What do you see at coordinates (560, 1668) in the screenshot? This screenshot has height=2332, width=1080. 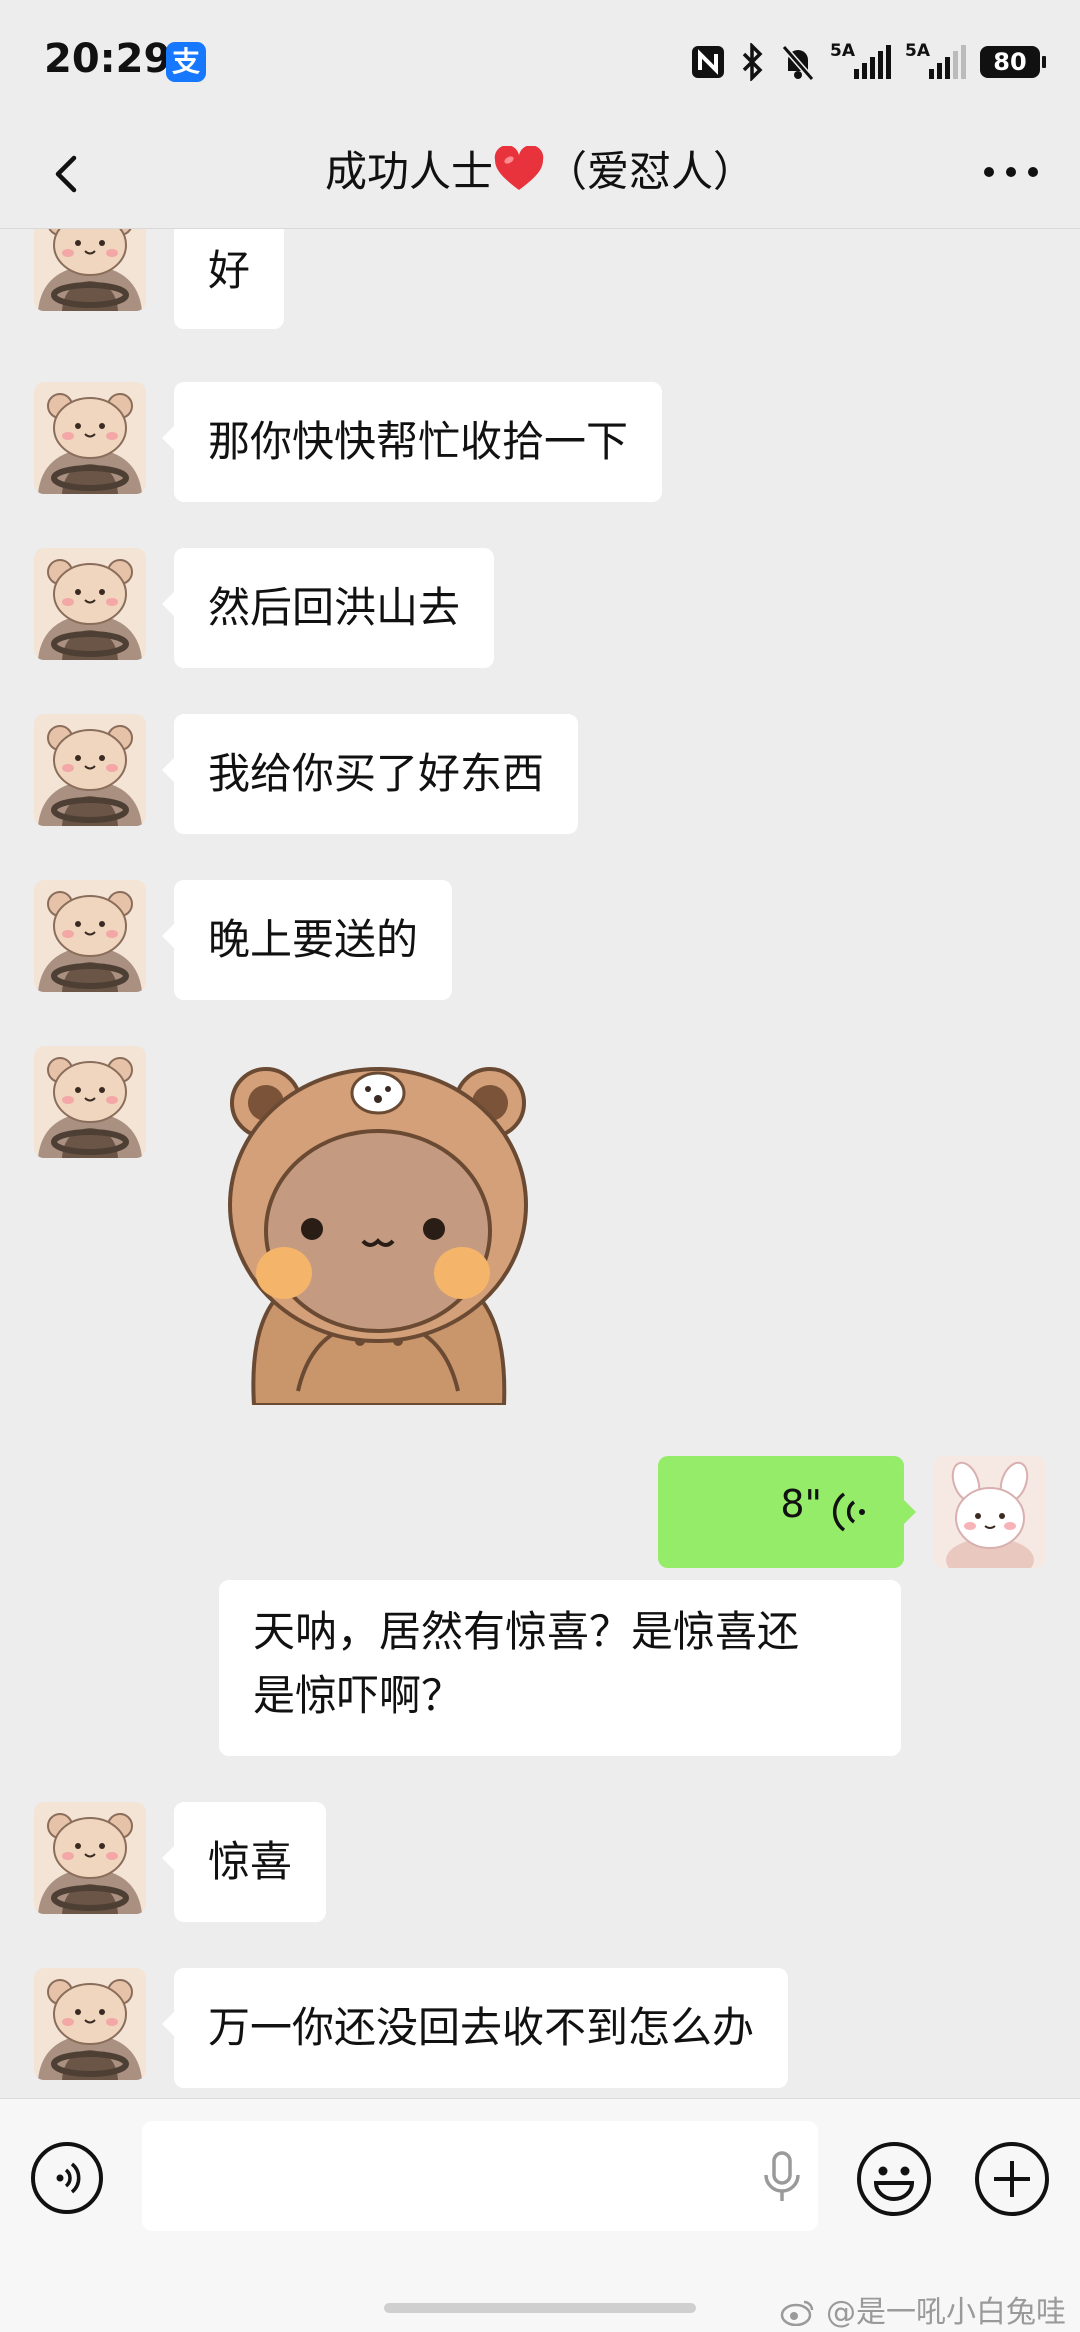 I see `voice-transcript: 天呐，居然有惊喜？是惊喜还 是惊吓啊？` at bounding box center [560, 1668].